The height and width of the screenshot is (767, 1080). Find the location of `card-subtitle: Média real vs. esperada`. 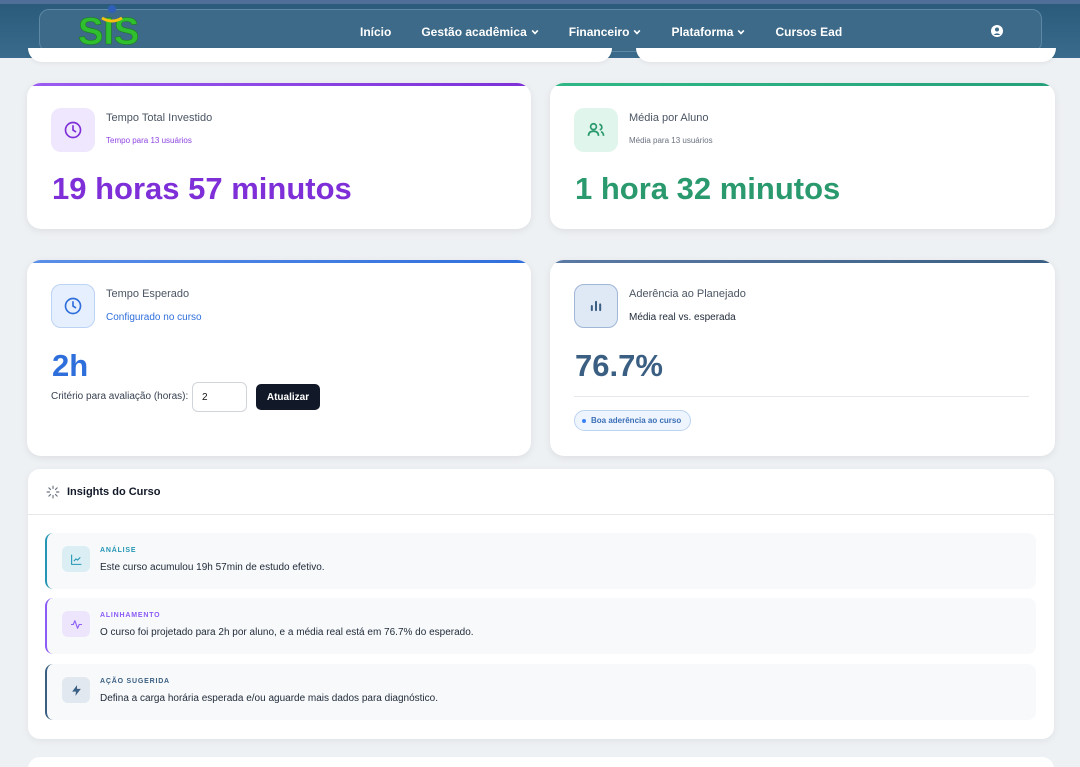

card-subtitle: Média real vs. esperada is located at coordinates (682, 317).